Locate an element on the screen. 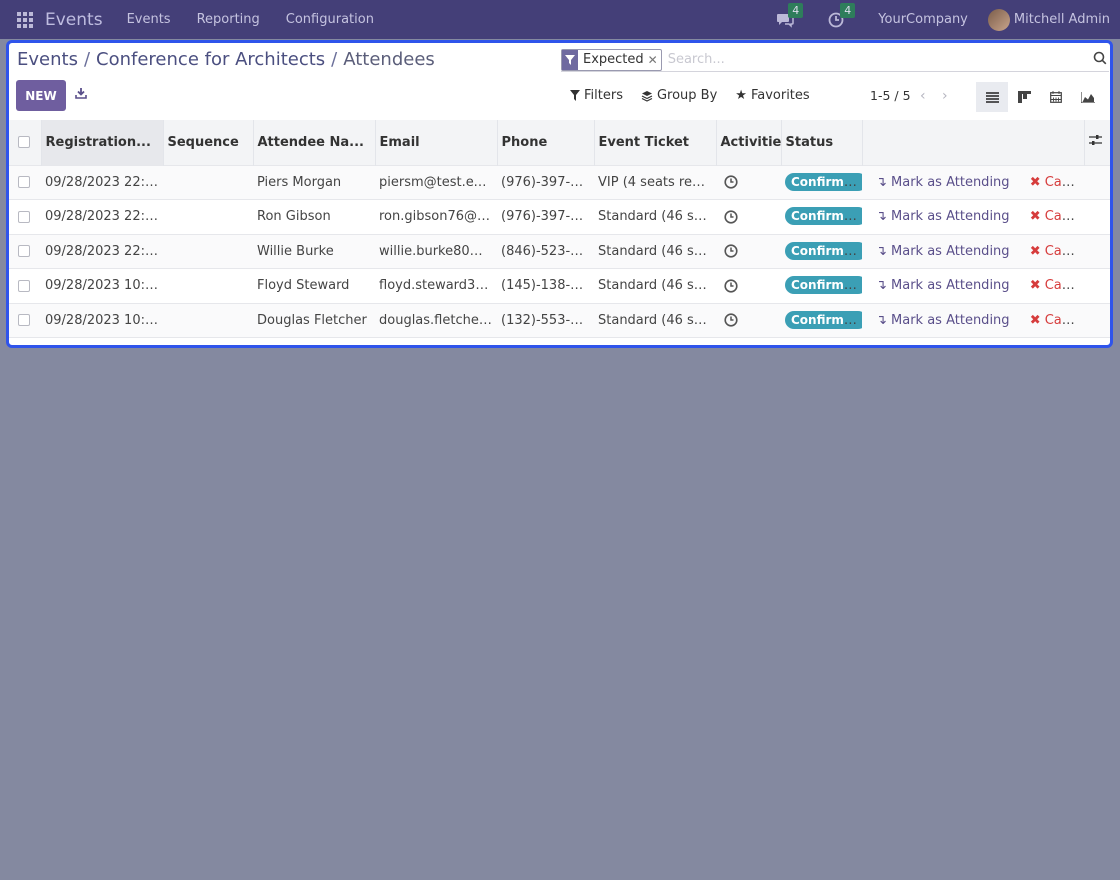 The height and width of the screenshot is (880, 1120). cell-attendee-name: Piers Morgan is located at coordinates (299, 182).